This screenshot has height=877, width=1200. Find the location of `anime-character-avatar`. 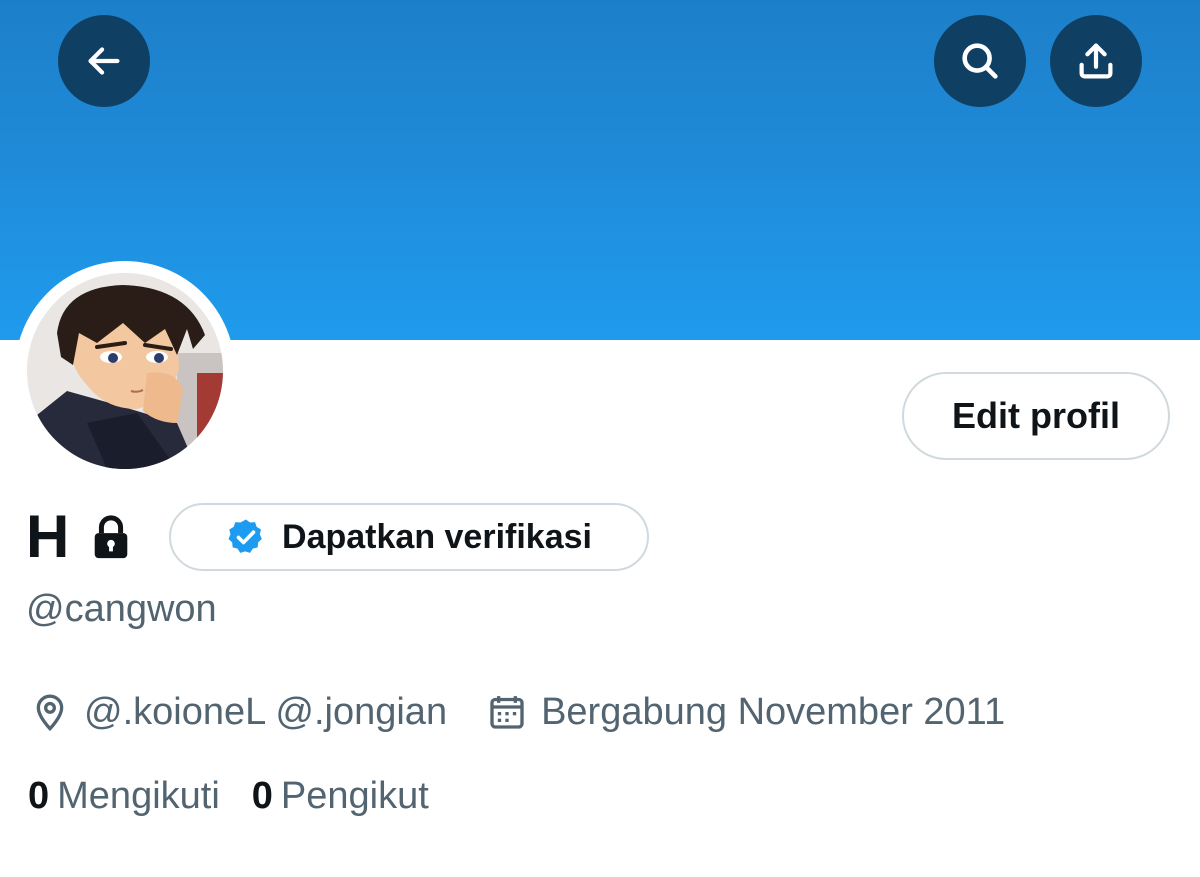

anime-character-avatar is located at coordinates (125, 371).